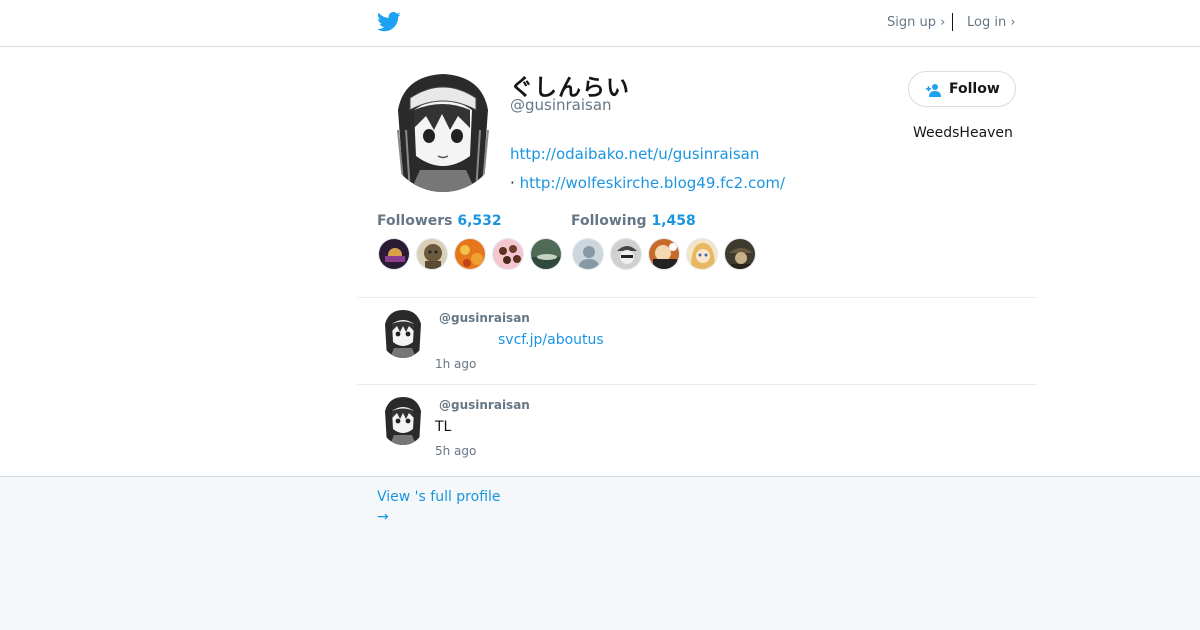 Image resolution: width=1200 pixels, height=630 pixels. I want to click on login-link: Log in ›, so click(991, 22).